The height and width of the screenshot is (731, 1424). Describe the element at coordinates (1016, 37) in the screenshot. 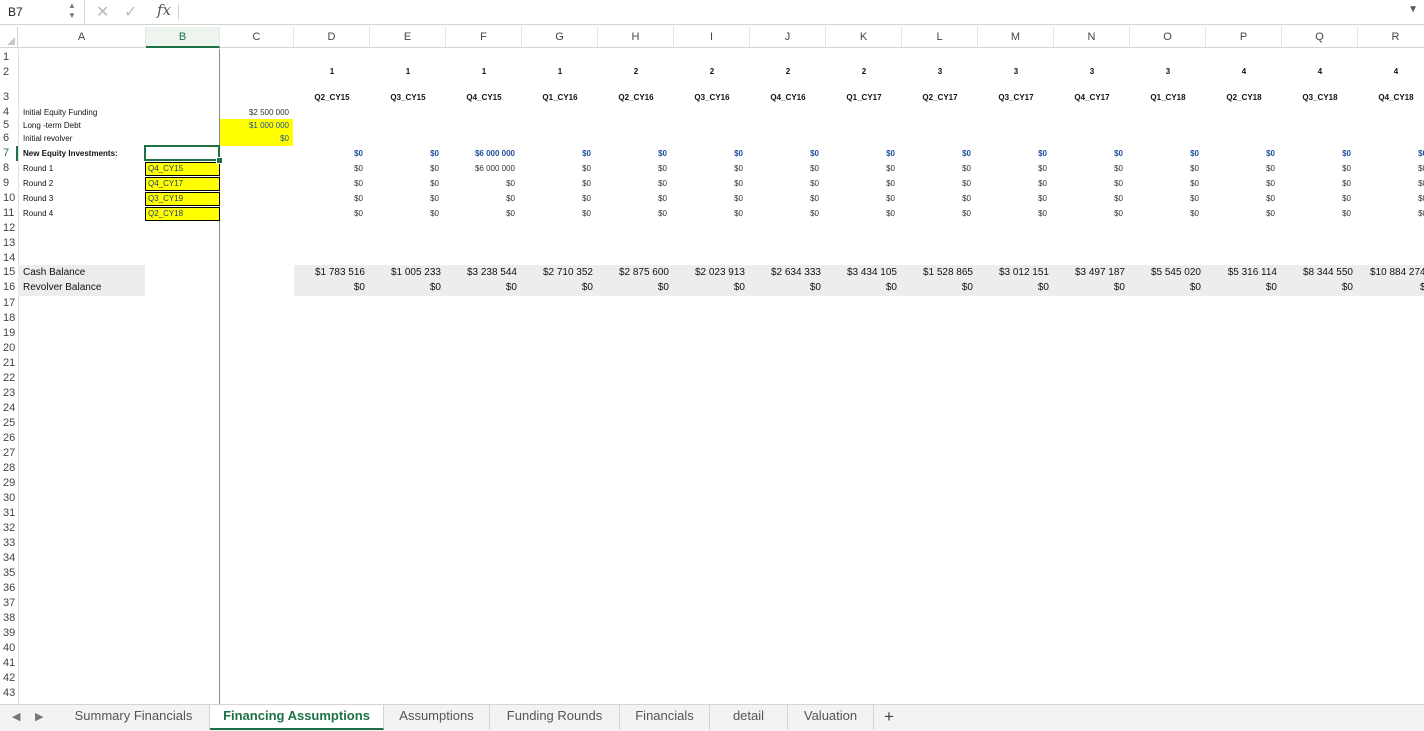

I see `column-header-m: M` at that location.